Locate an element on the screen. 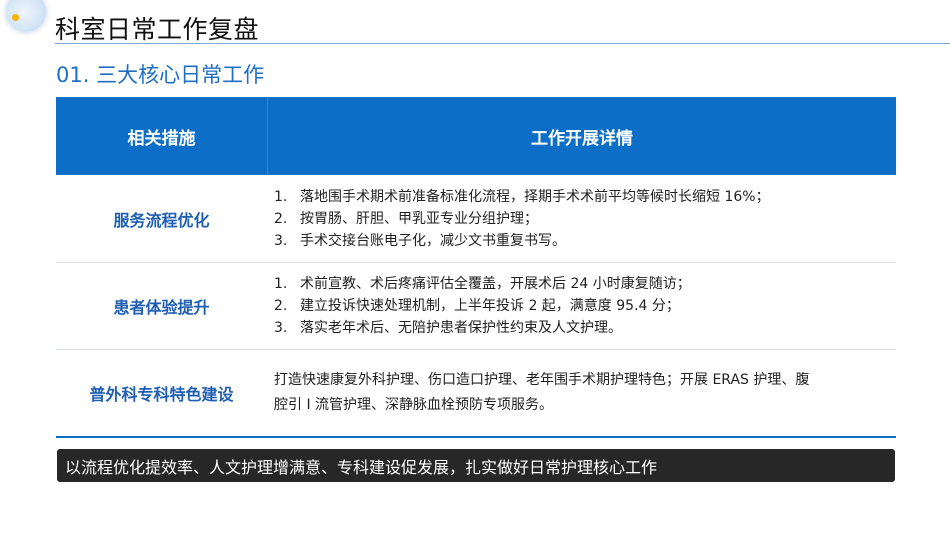  page-title: 科室日常工作复盘 is located at coordinates (157, 29).